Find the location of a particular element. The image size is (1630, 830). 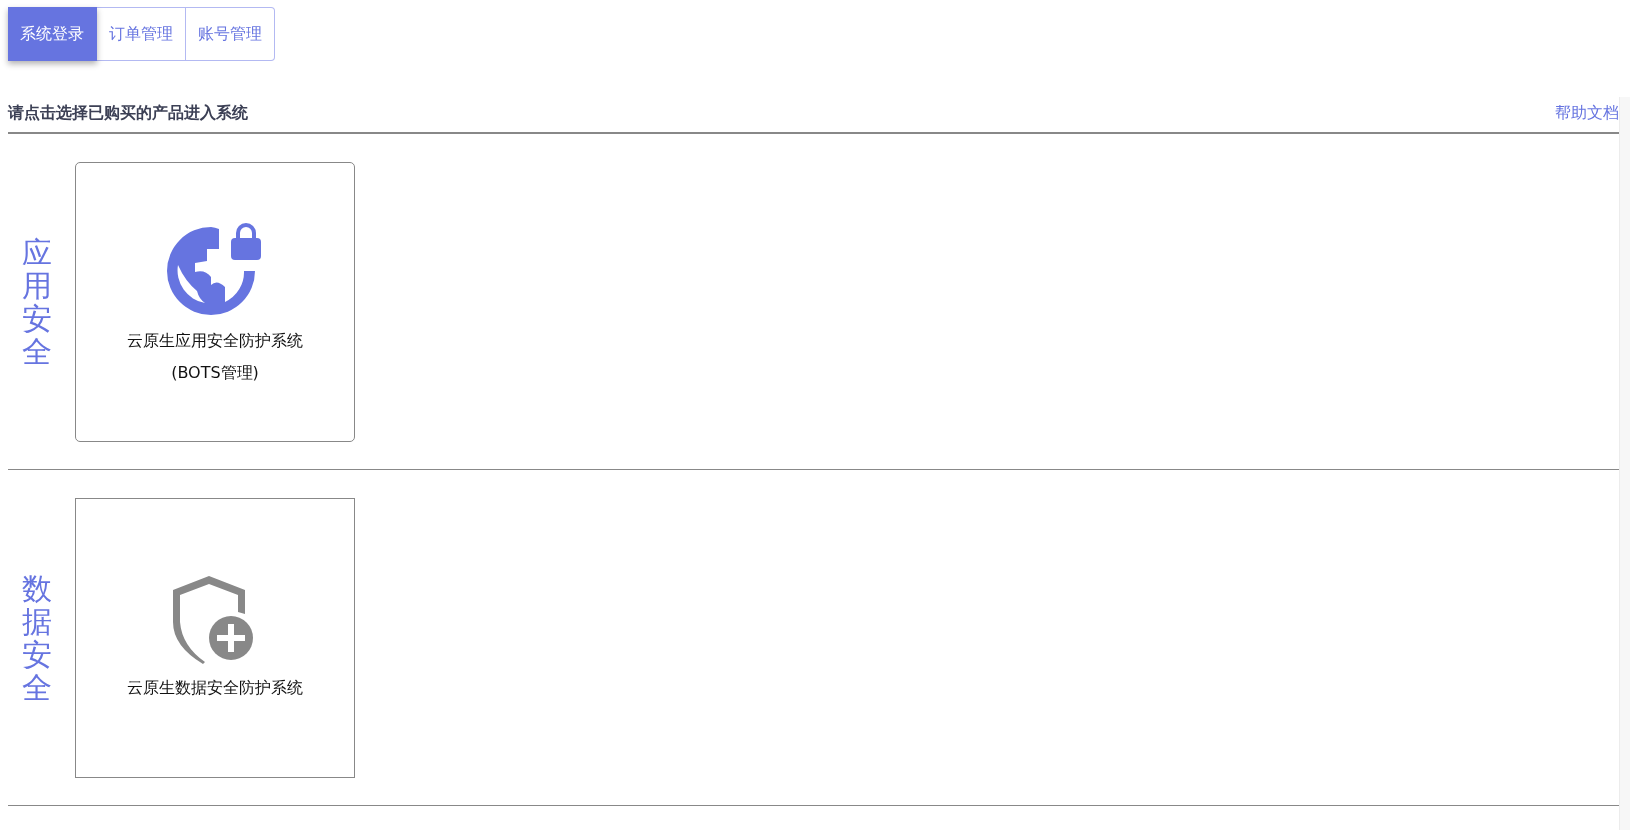

tab: 系统登录 is located at coordinates (52, 34).